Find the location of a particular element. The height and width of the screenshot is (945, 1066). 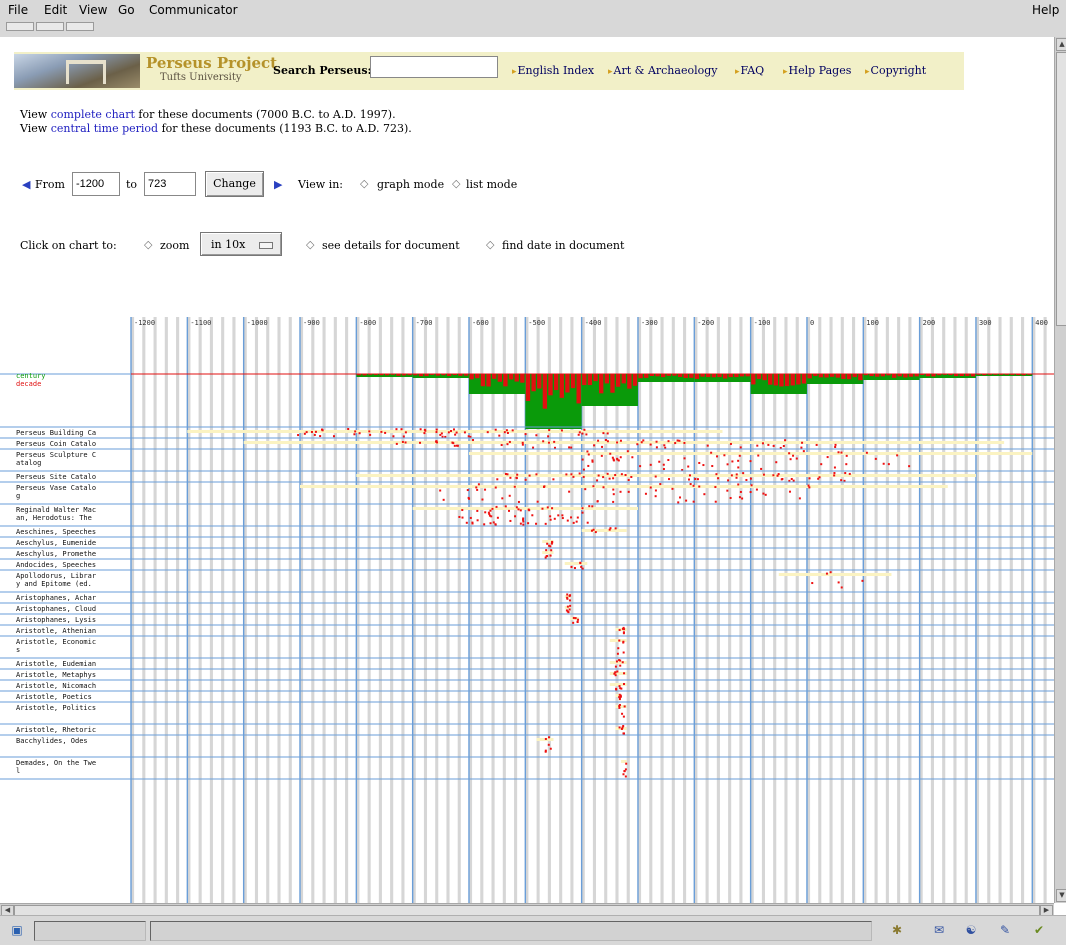

address-book-icon: ✔ is located at coordinates (1039, 930).